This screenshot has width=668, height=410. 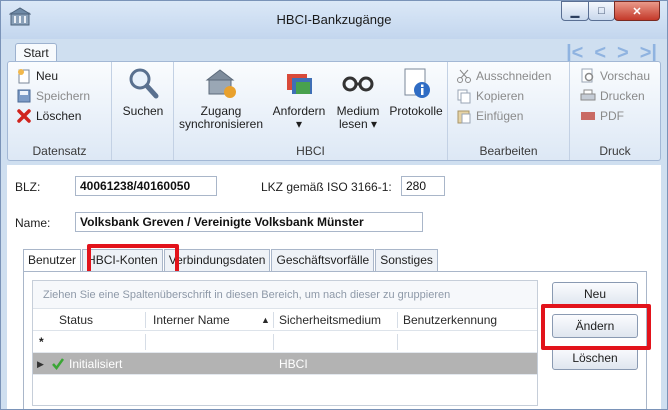 I want to click on suchen-label: Suchen, so click(x=143, y=111).